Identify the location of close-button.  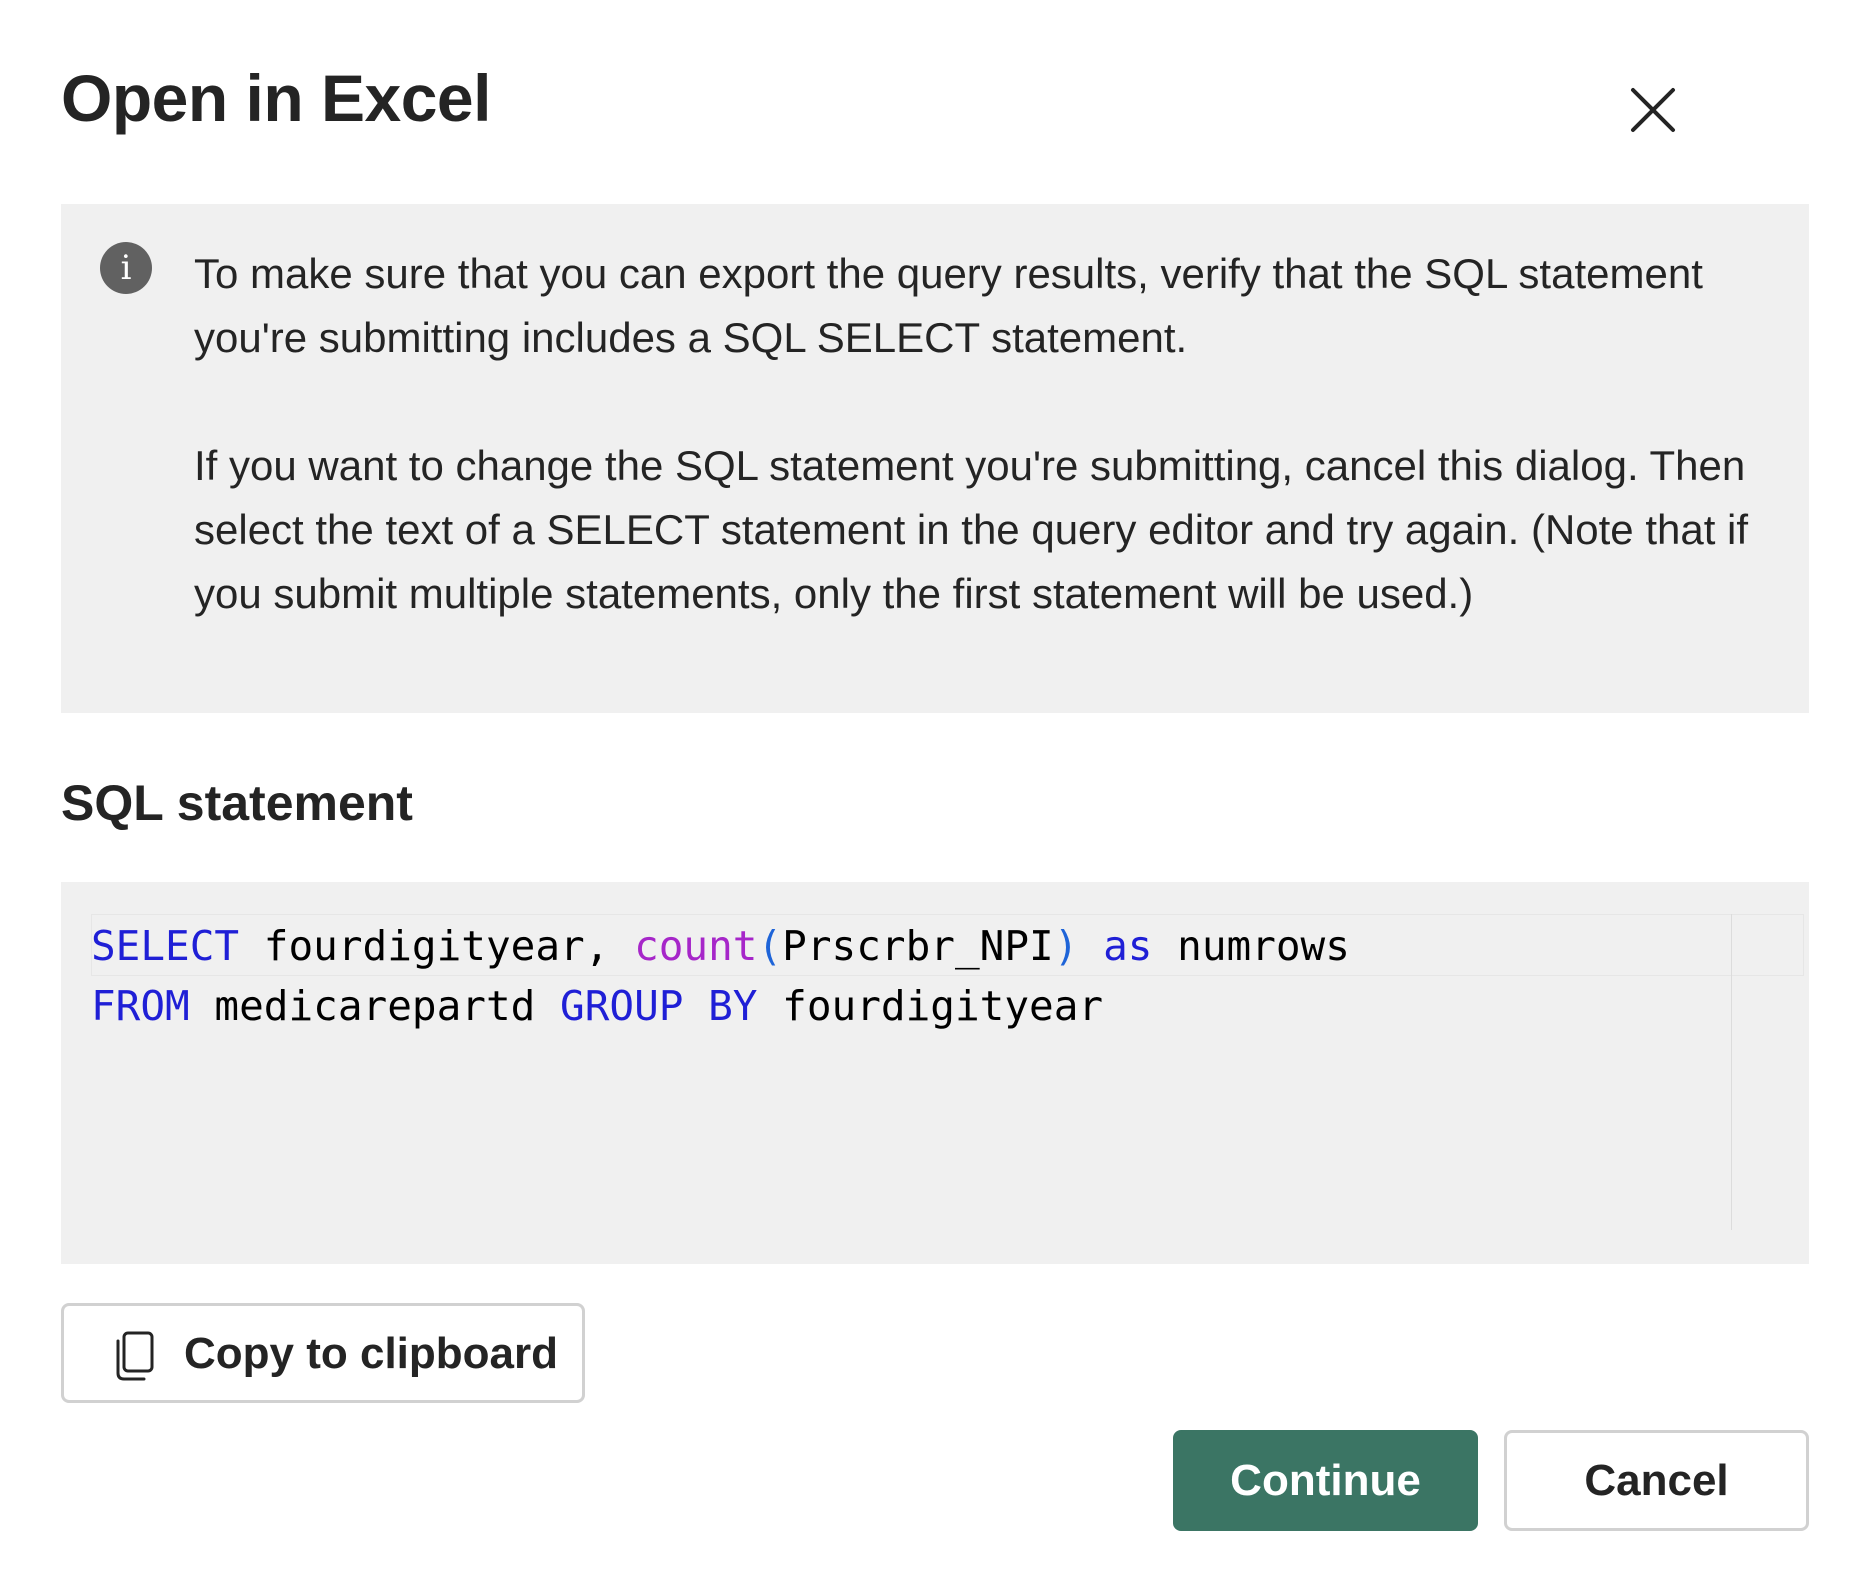
(1653, 110).